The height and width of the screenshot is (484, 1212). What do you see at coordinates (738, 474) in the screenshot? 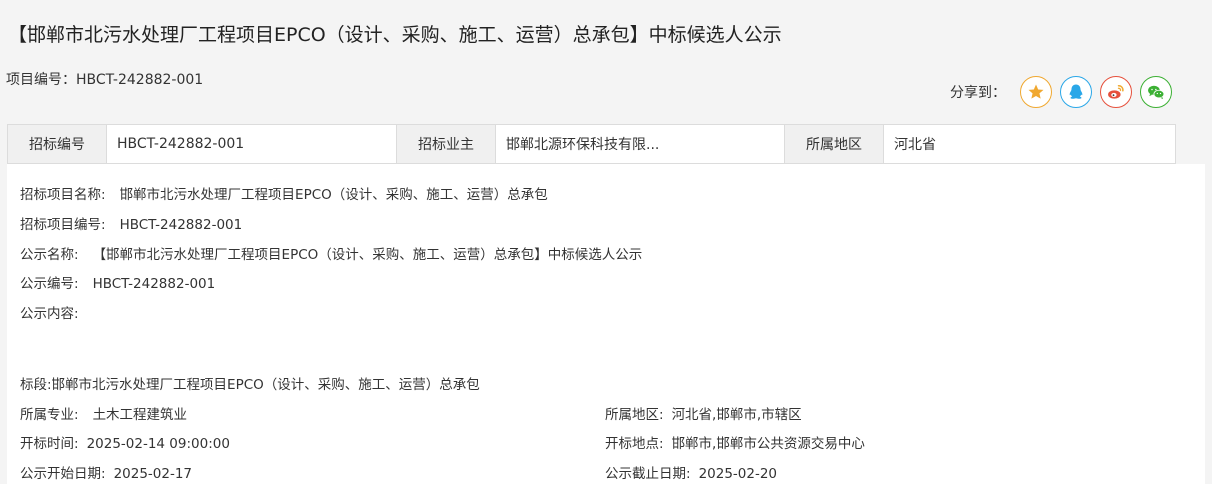
I see `end-date-value: 2025-02-20` at bounding box center [738, 474].